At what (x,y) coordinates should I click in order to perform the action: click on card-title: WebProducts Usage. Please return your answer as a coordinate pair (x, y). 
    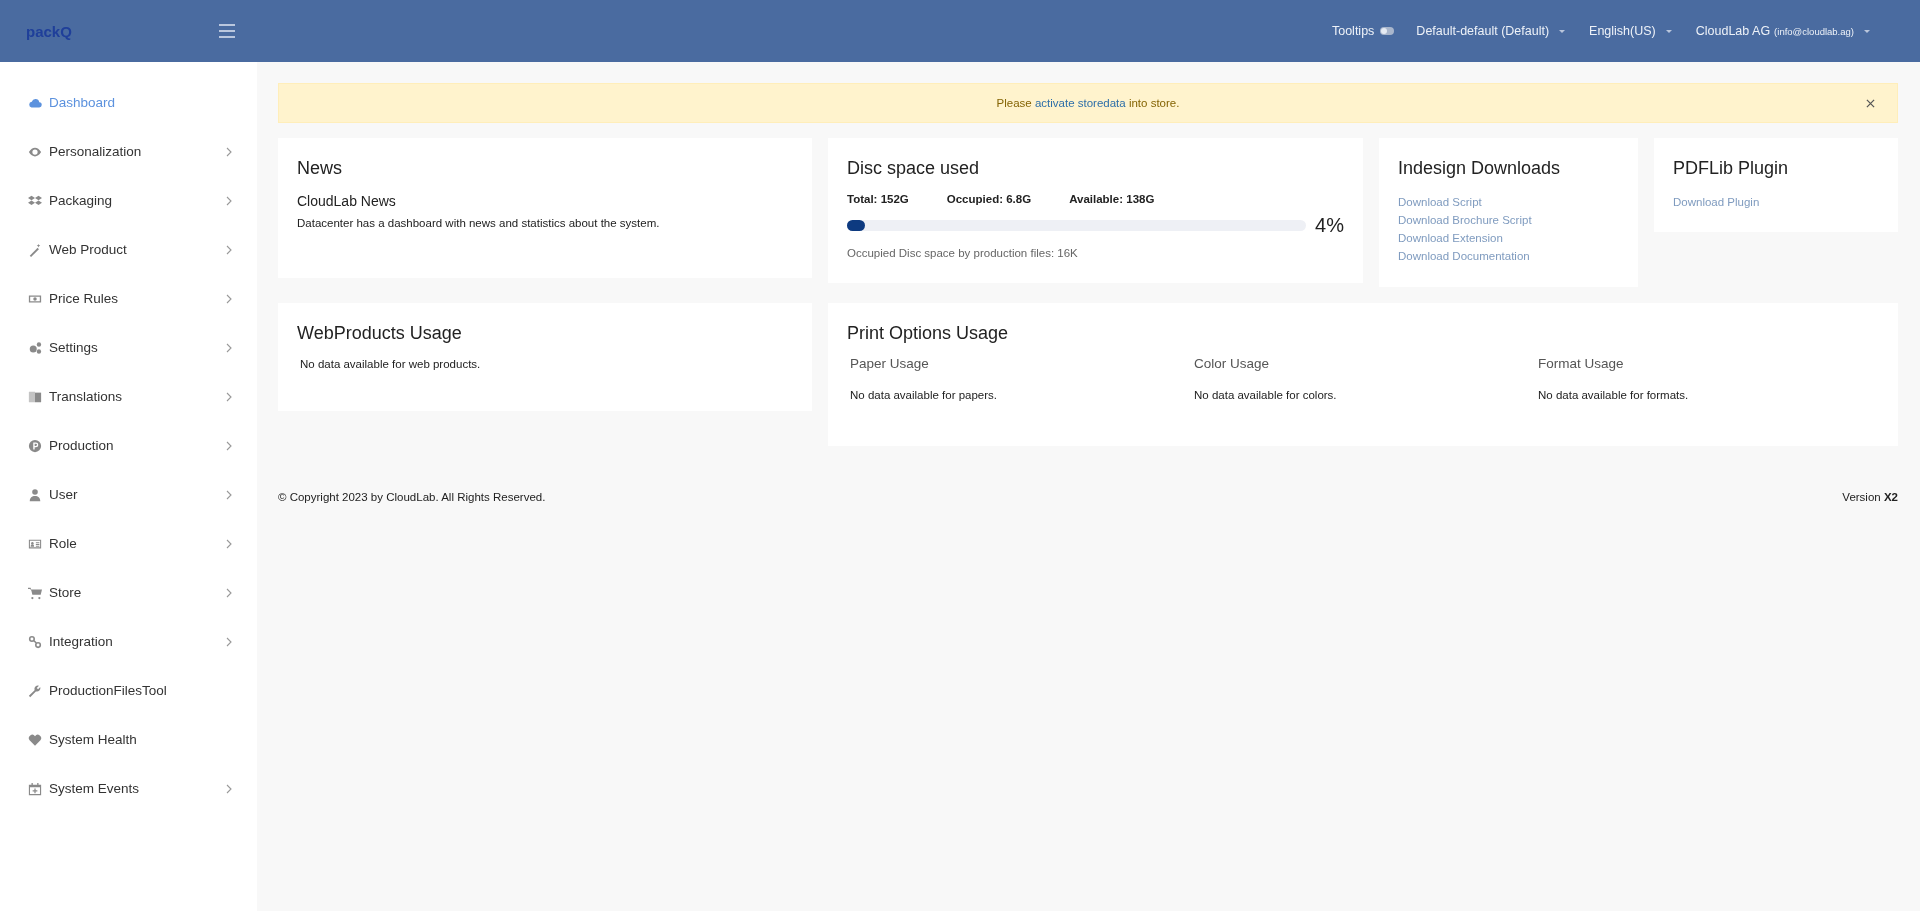
    Looking at the image, I should click on (380, 333).